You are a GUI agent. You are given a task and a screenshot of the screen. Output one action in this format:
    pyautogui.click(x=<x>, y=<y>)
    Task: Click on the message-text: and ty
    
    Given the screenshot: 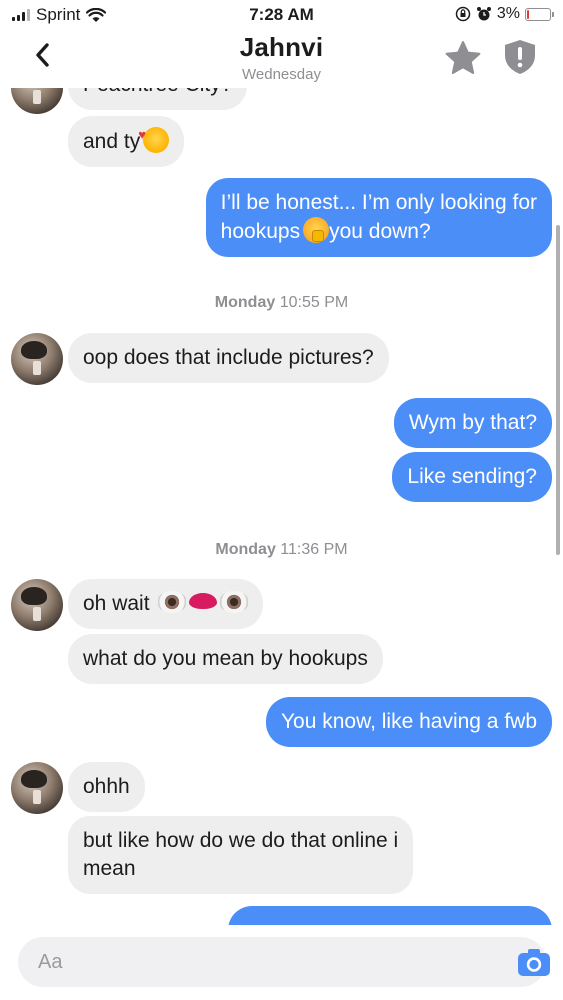 What is the action you would take?
    pyautogui.click(x=112, y=141)
    